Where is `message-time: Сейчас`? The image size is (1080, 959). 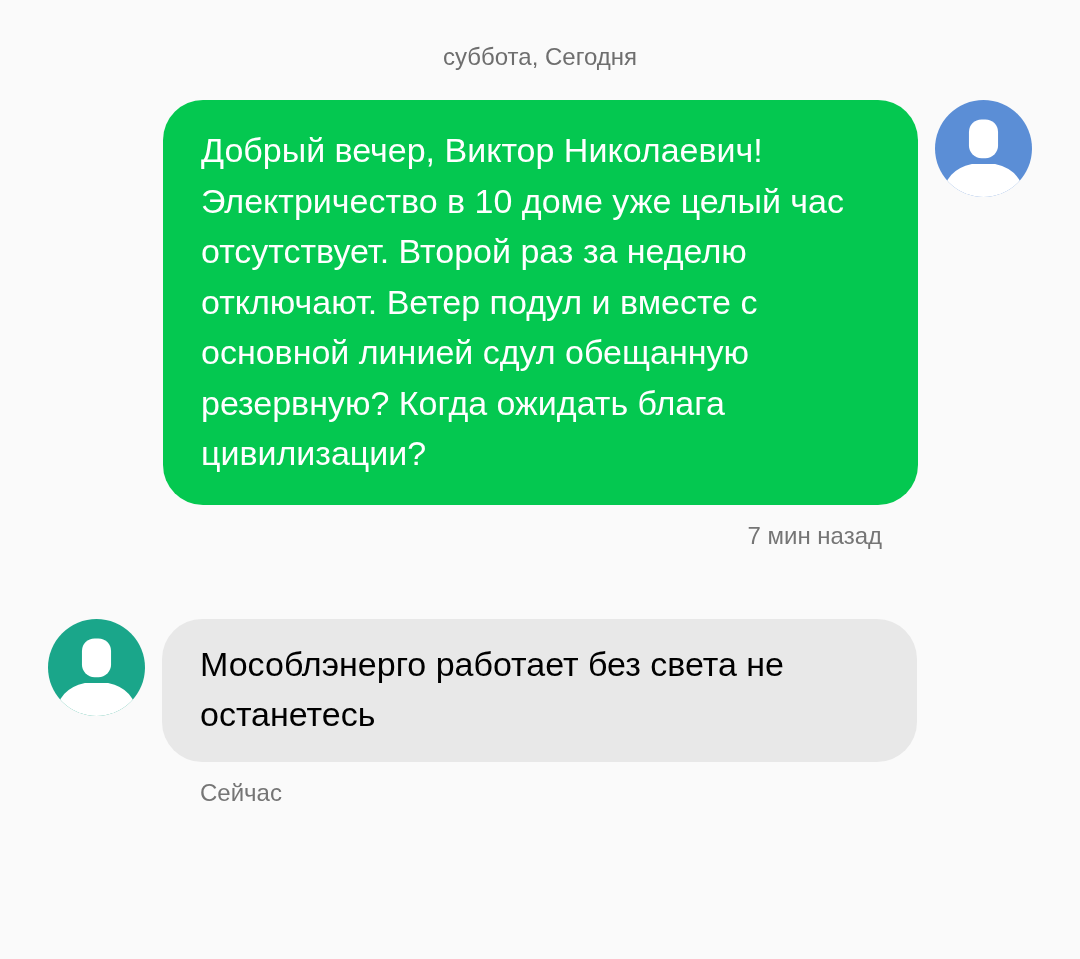 message-time: Сейчас is located at coordinates (241, 792).